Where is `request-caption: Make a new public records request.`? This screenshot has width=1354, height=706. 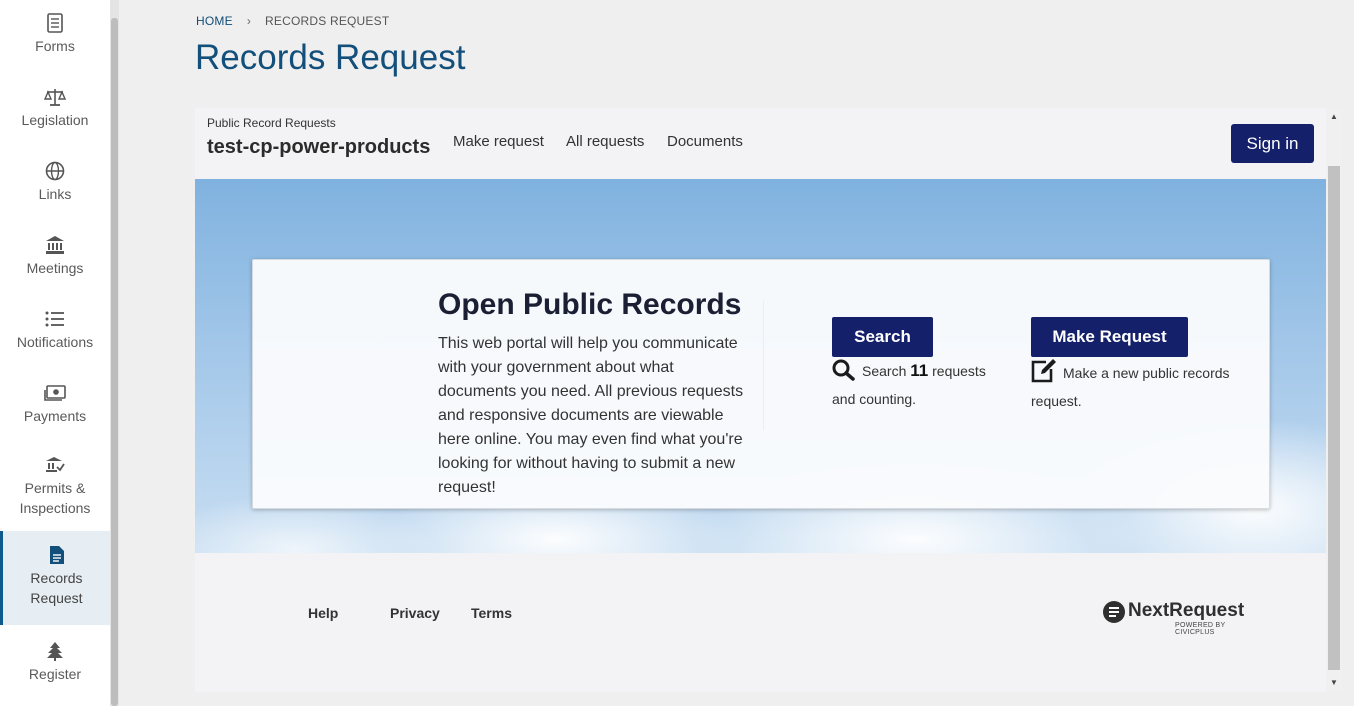
request-caption: Make a new public records request. is located at coordinates (1138, 386).